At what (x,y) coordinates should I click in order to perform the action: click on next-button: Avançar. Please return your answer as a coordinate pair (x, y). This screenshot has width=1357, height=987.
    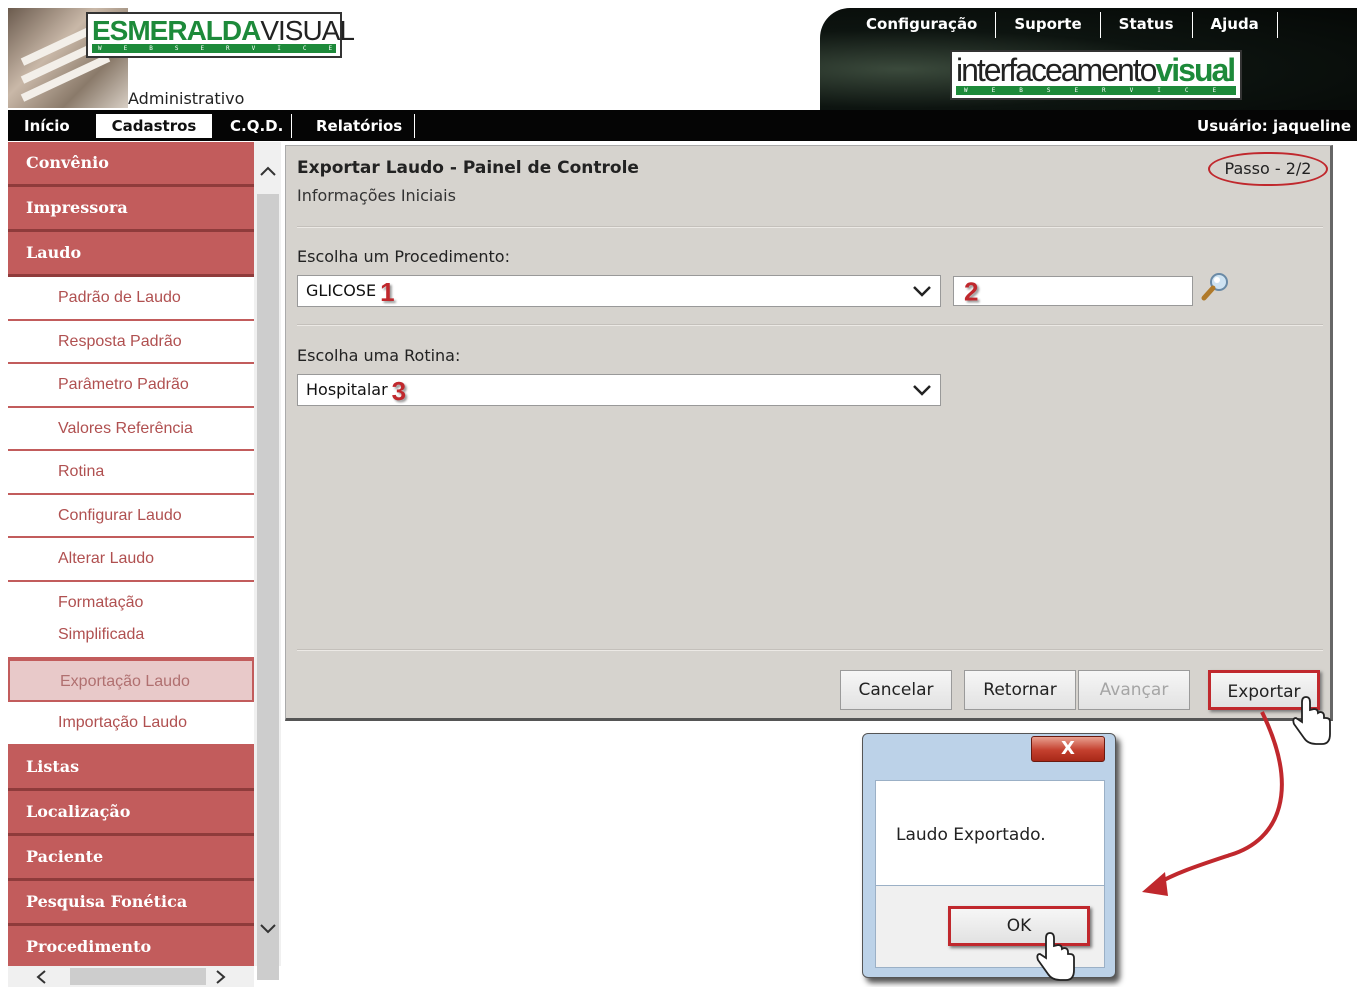
    Looking at the image, I should click on (1134, 690).